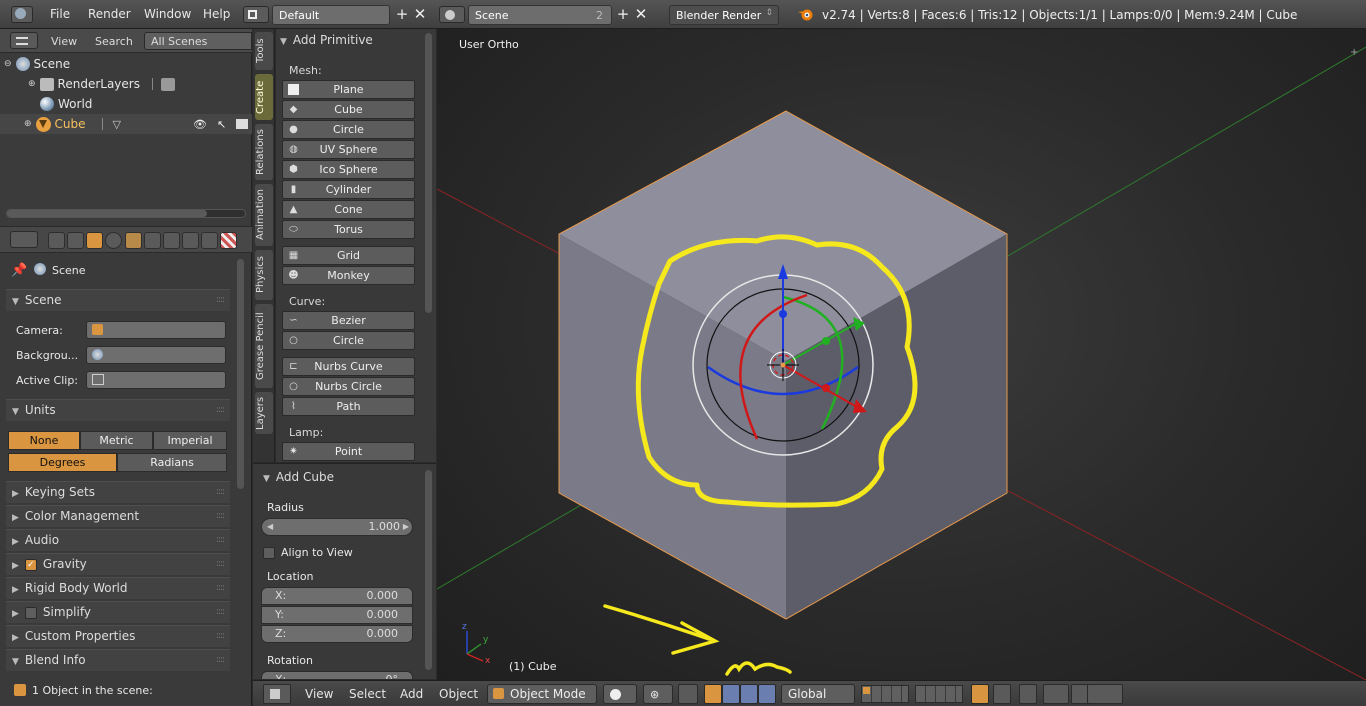  What do you see at coordinates (348, 386) in the screenshot?
I see `add-nurbs-circle-button: ○ Nurbs Circle` at bounding box center [348, 386].